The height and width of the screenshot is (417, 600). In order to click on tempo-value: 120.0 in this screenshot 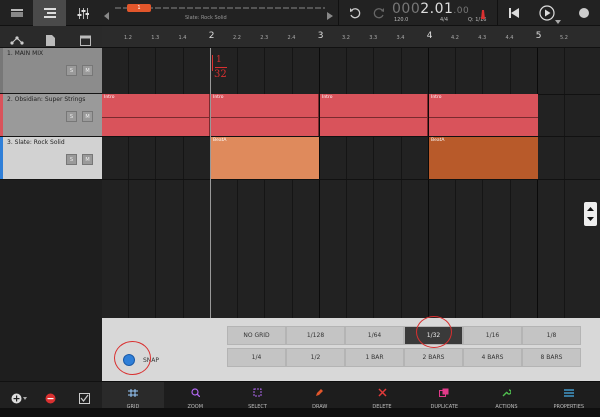, I will do `click(401, 20)`.